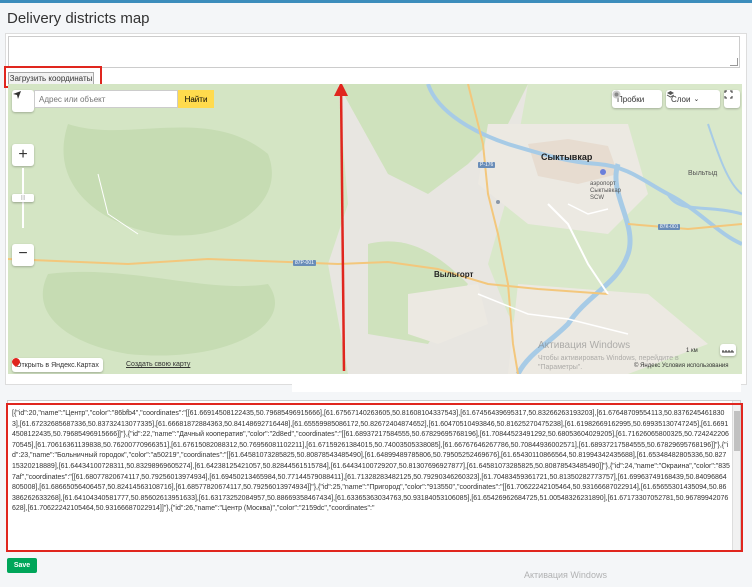 The width and height of the screenshot is (752, 587). I want to click on fullscreen-button, so click(732, 99).